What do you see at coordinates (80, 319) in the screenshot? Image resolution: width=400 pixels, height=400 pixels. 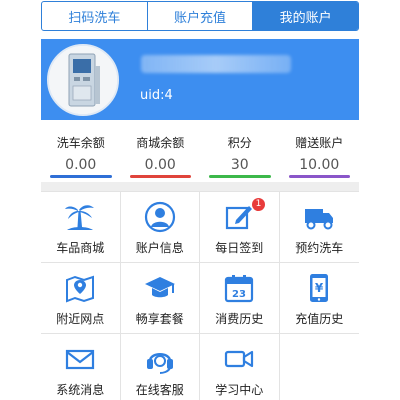 I see `grid-item-label: 附近网点` at bounding box center [80, 319].